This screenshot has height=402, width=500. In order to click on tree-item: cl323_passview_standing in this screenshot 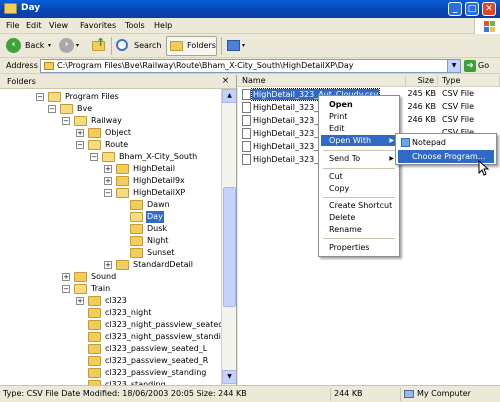, I will do `click(110, 373)`.